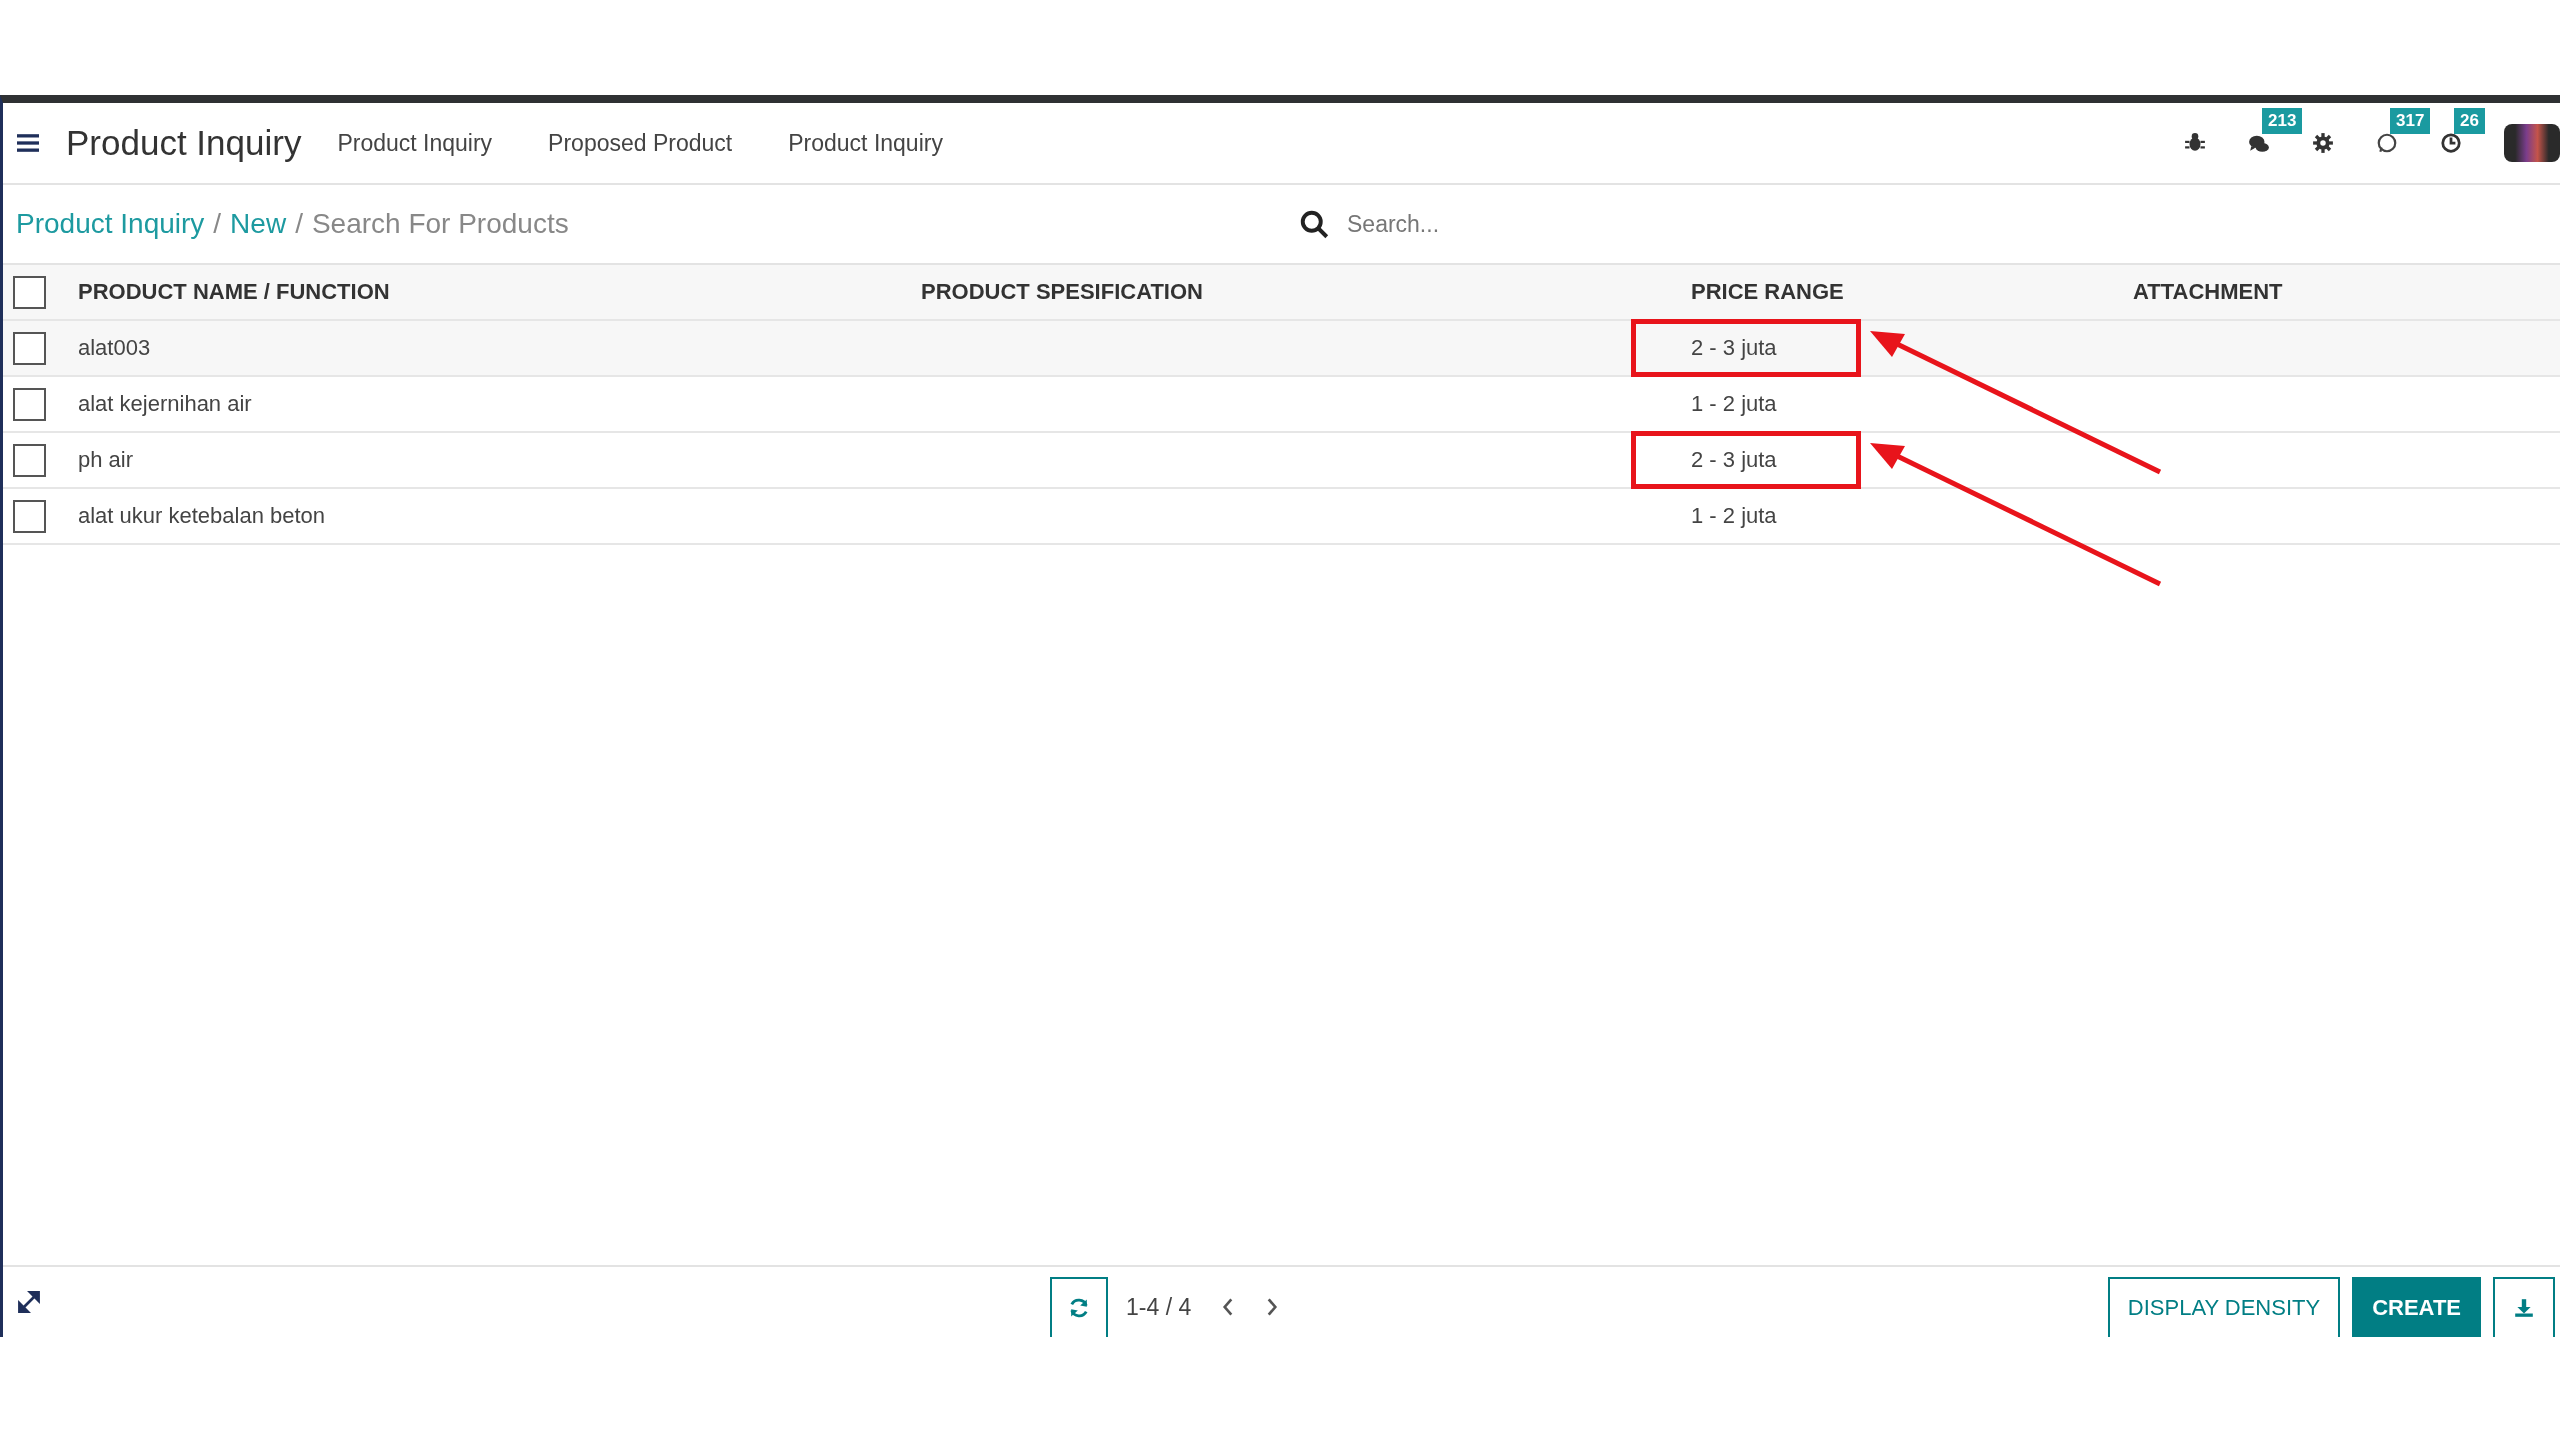 This screenshot has width=2560, height=1440. What do you see at coordinates (2451, 143) in the screenshot?
I see `clock-icon` at bounding box center [2451, 143].